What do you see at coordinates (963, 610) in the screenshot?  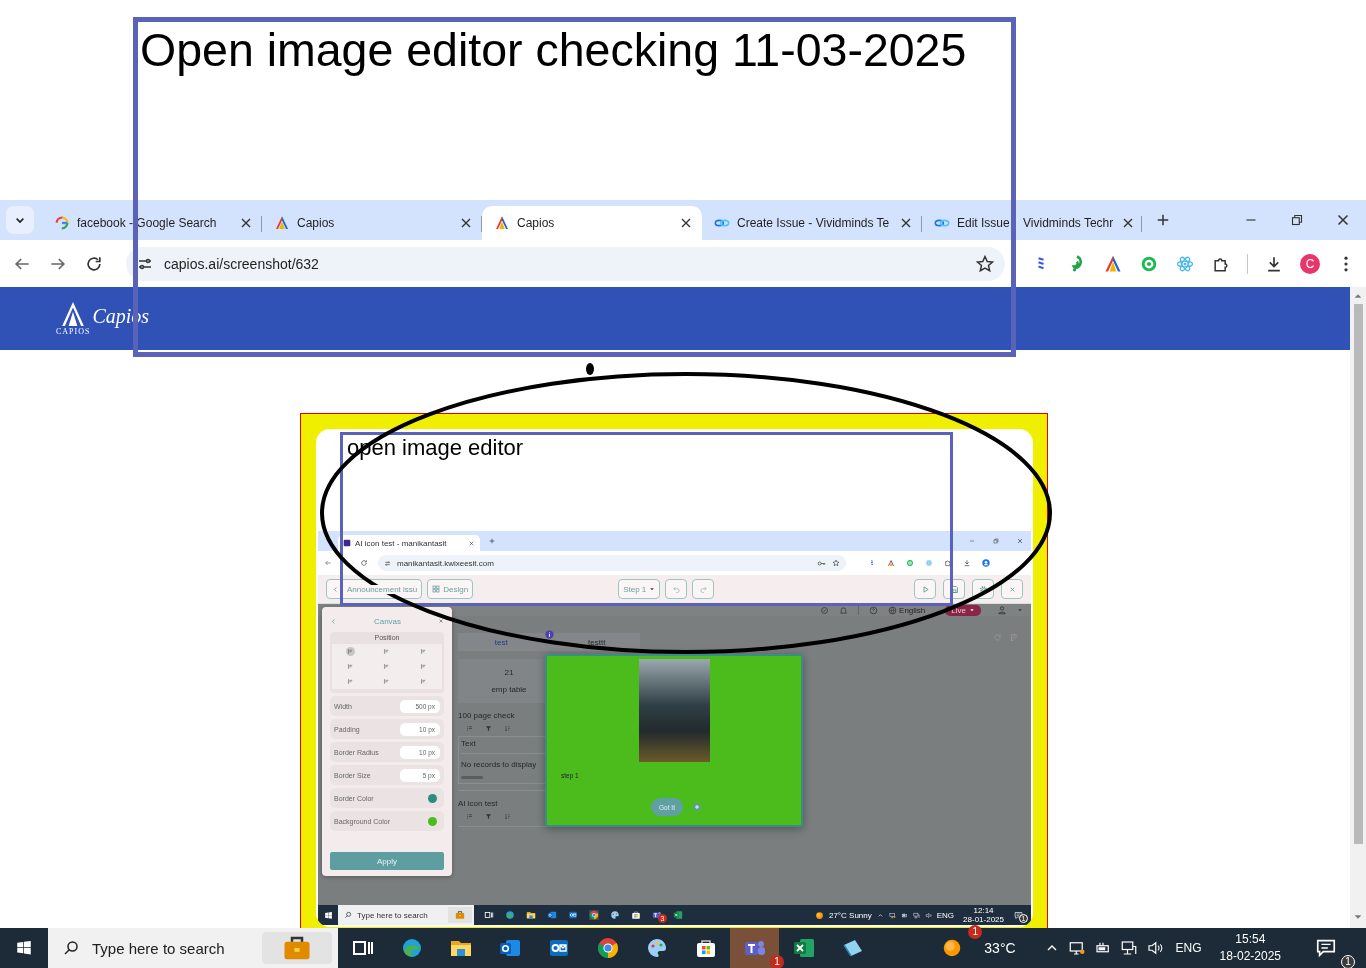 I see `live-dropdown: Live` at bounding box center [963, 610].